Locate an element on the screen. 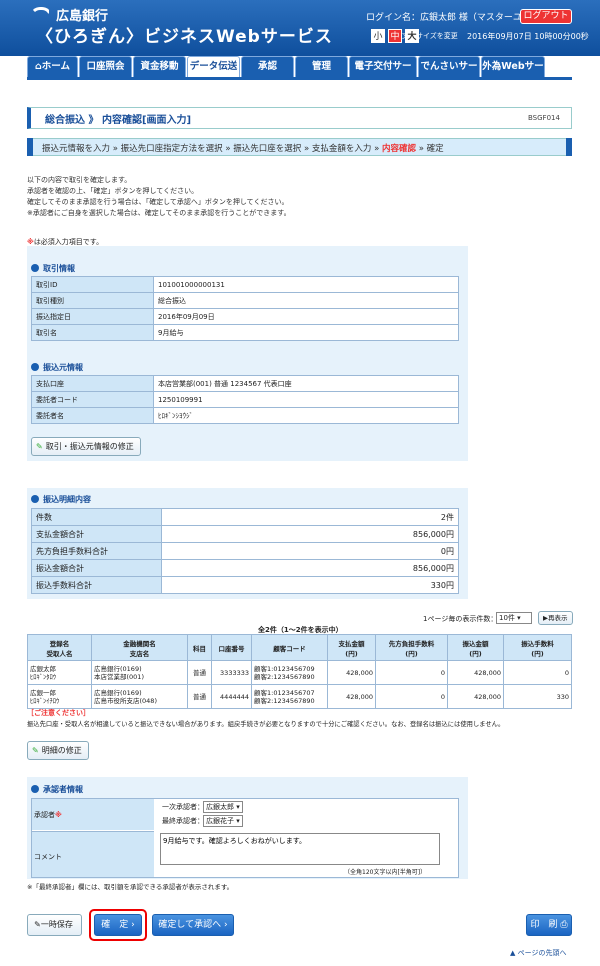  page-top-link: ▲ ページの先頭へ is located at coordinates (538, 953).